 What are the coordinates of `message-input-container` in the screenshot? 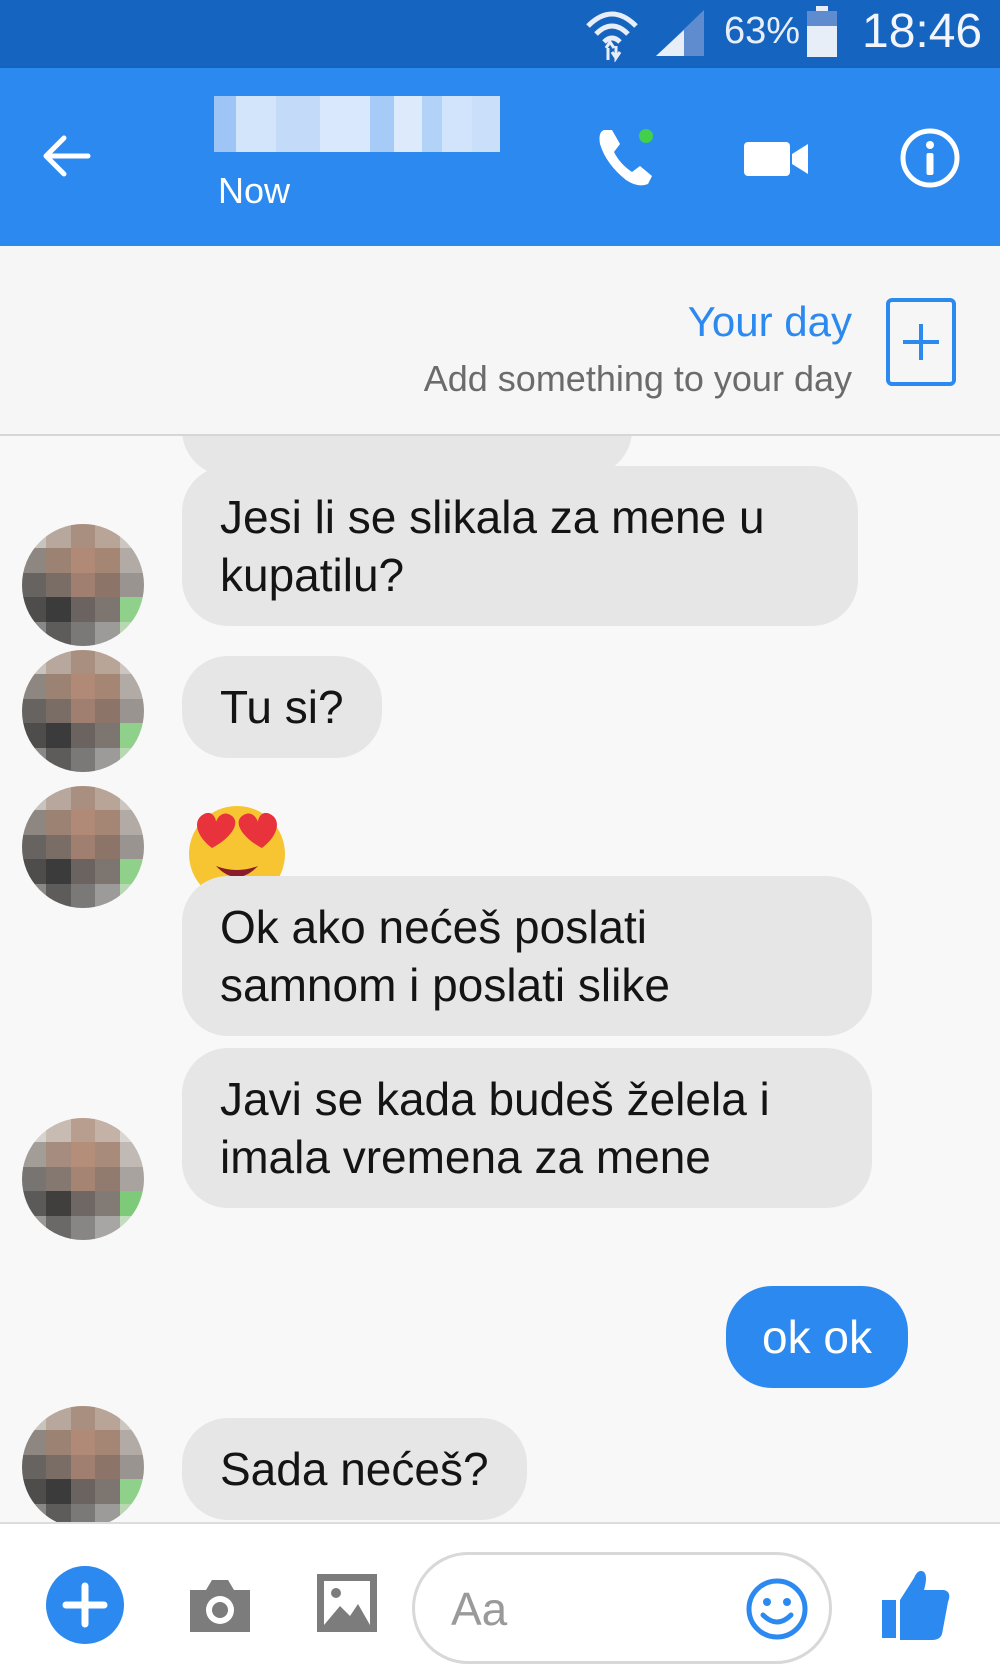 It's located at (622, 1608).